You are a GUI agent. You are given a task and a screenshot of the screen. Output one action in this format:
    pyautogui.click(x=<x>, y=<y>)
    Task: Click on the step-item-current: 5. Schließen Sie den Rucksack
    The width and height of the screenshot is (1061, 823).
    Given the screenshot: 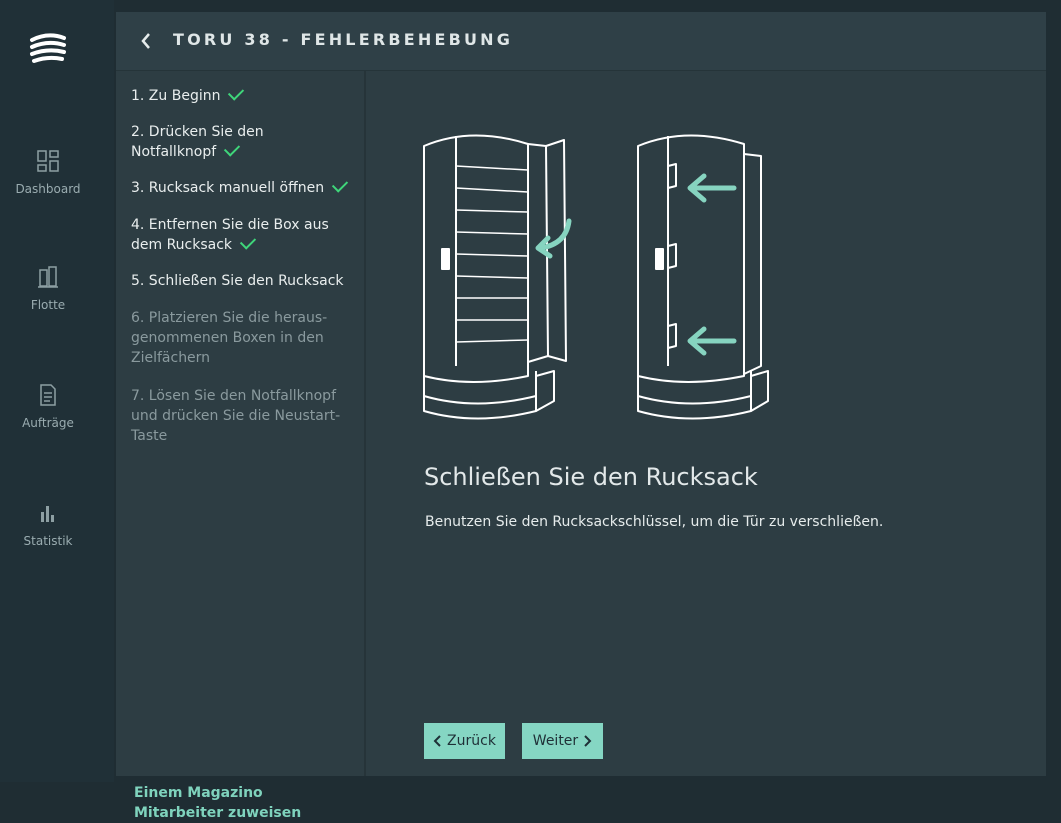 What is the action you would take?
    pyautogui.click(x=242, y=281)
    